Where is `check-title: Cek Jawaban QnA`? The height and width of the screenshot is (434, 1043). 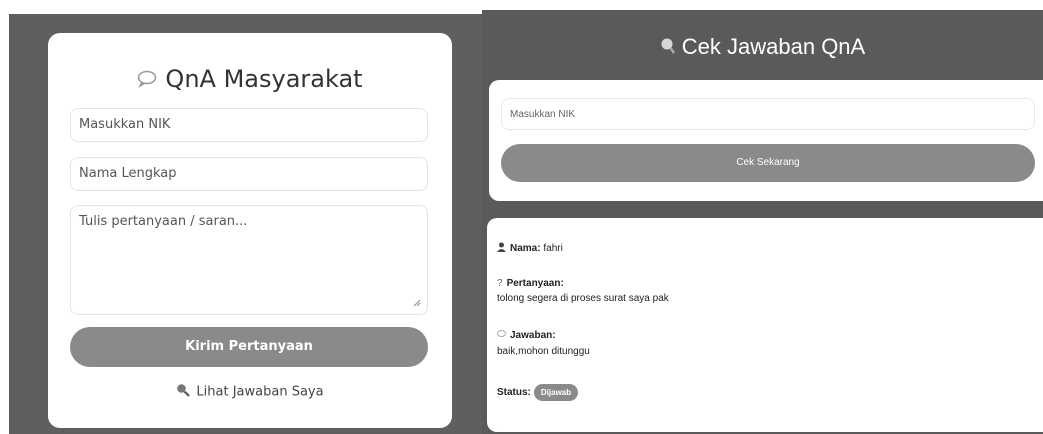
check-title: Cek Jawaban QnA is located at coordinates (762, 47).